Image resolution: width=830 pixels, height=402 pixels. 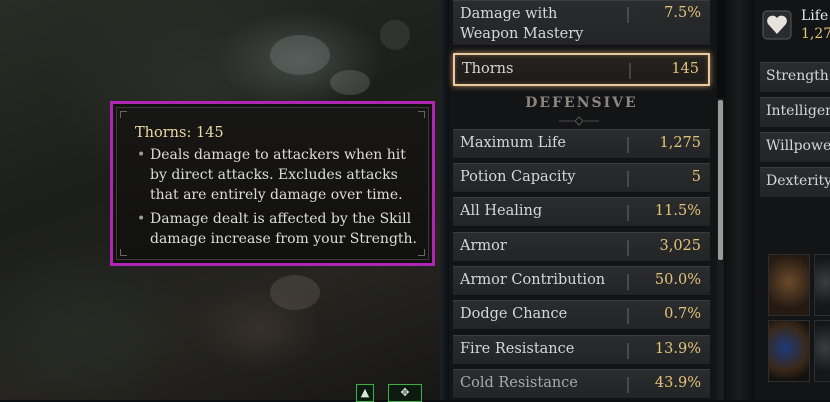 What do you see at coordinates (581, 144) in the screenshot?
I see `stat-row-maximum-life: Maximum Life 1,275` at bounding box center [581, 144].